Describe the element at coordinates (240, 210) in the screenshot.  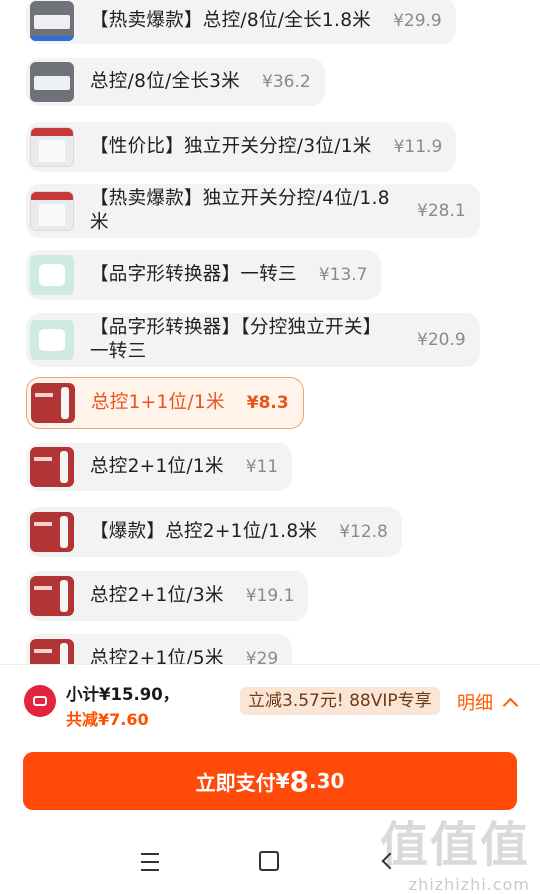
I see `sku-option-name: 【热卖爆款】独立开关分控/4位/1.8米` at that location.